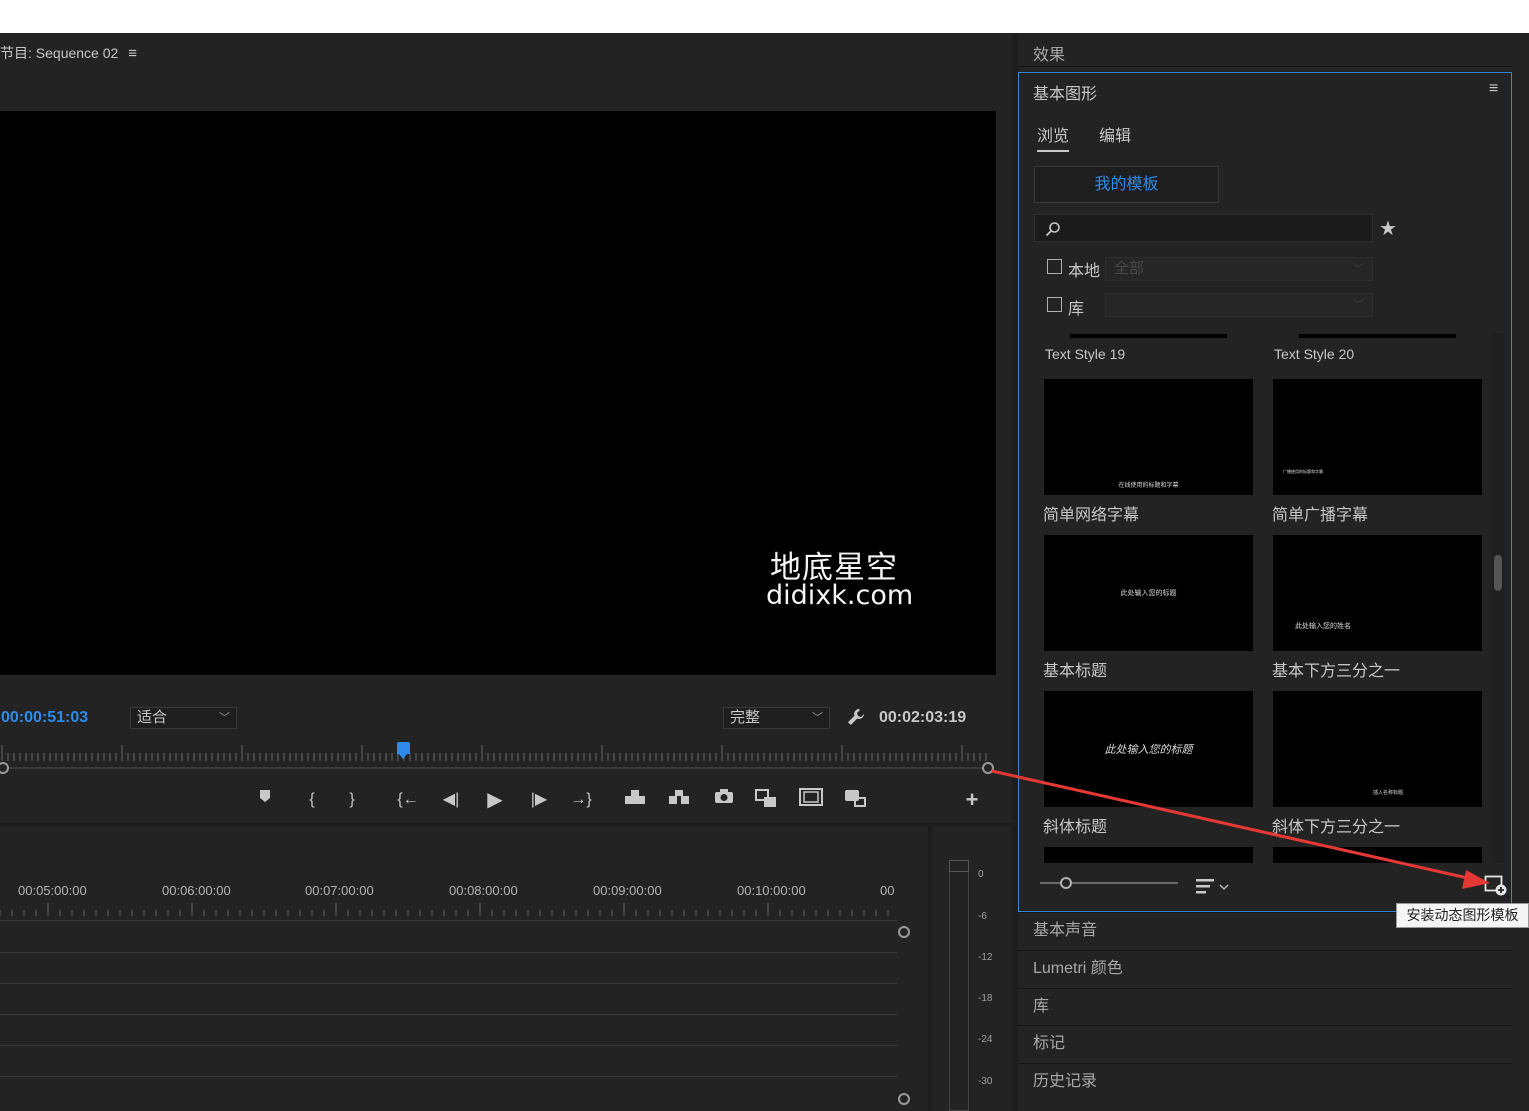  What do you see at coordinates (1388, 228) in the screenshot?
I see `star-icon: ★` at bounding box center [1388, 228].